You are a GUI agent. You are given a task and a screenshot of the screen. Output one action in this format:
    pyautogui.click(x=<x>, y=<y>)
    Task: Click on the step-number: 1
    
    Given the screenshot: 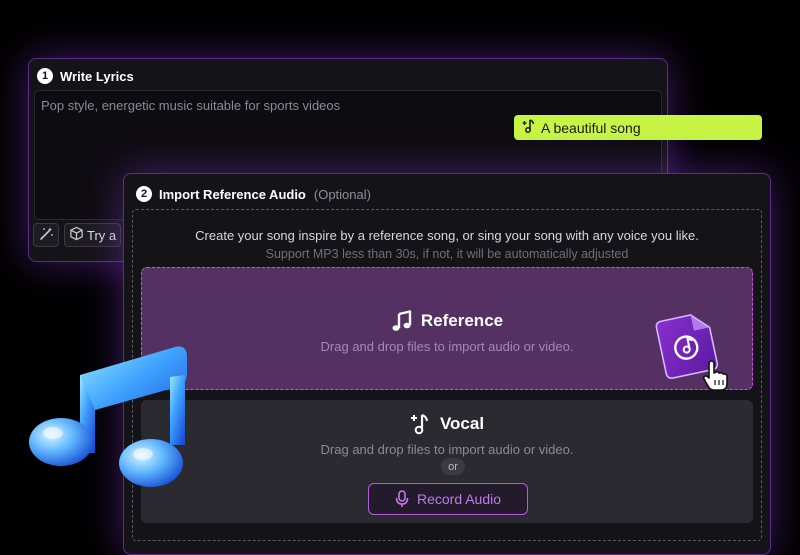 What is the action you would take?
    pyautogui.click(x=45, y=76)
    